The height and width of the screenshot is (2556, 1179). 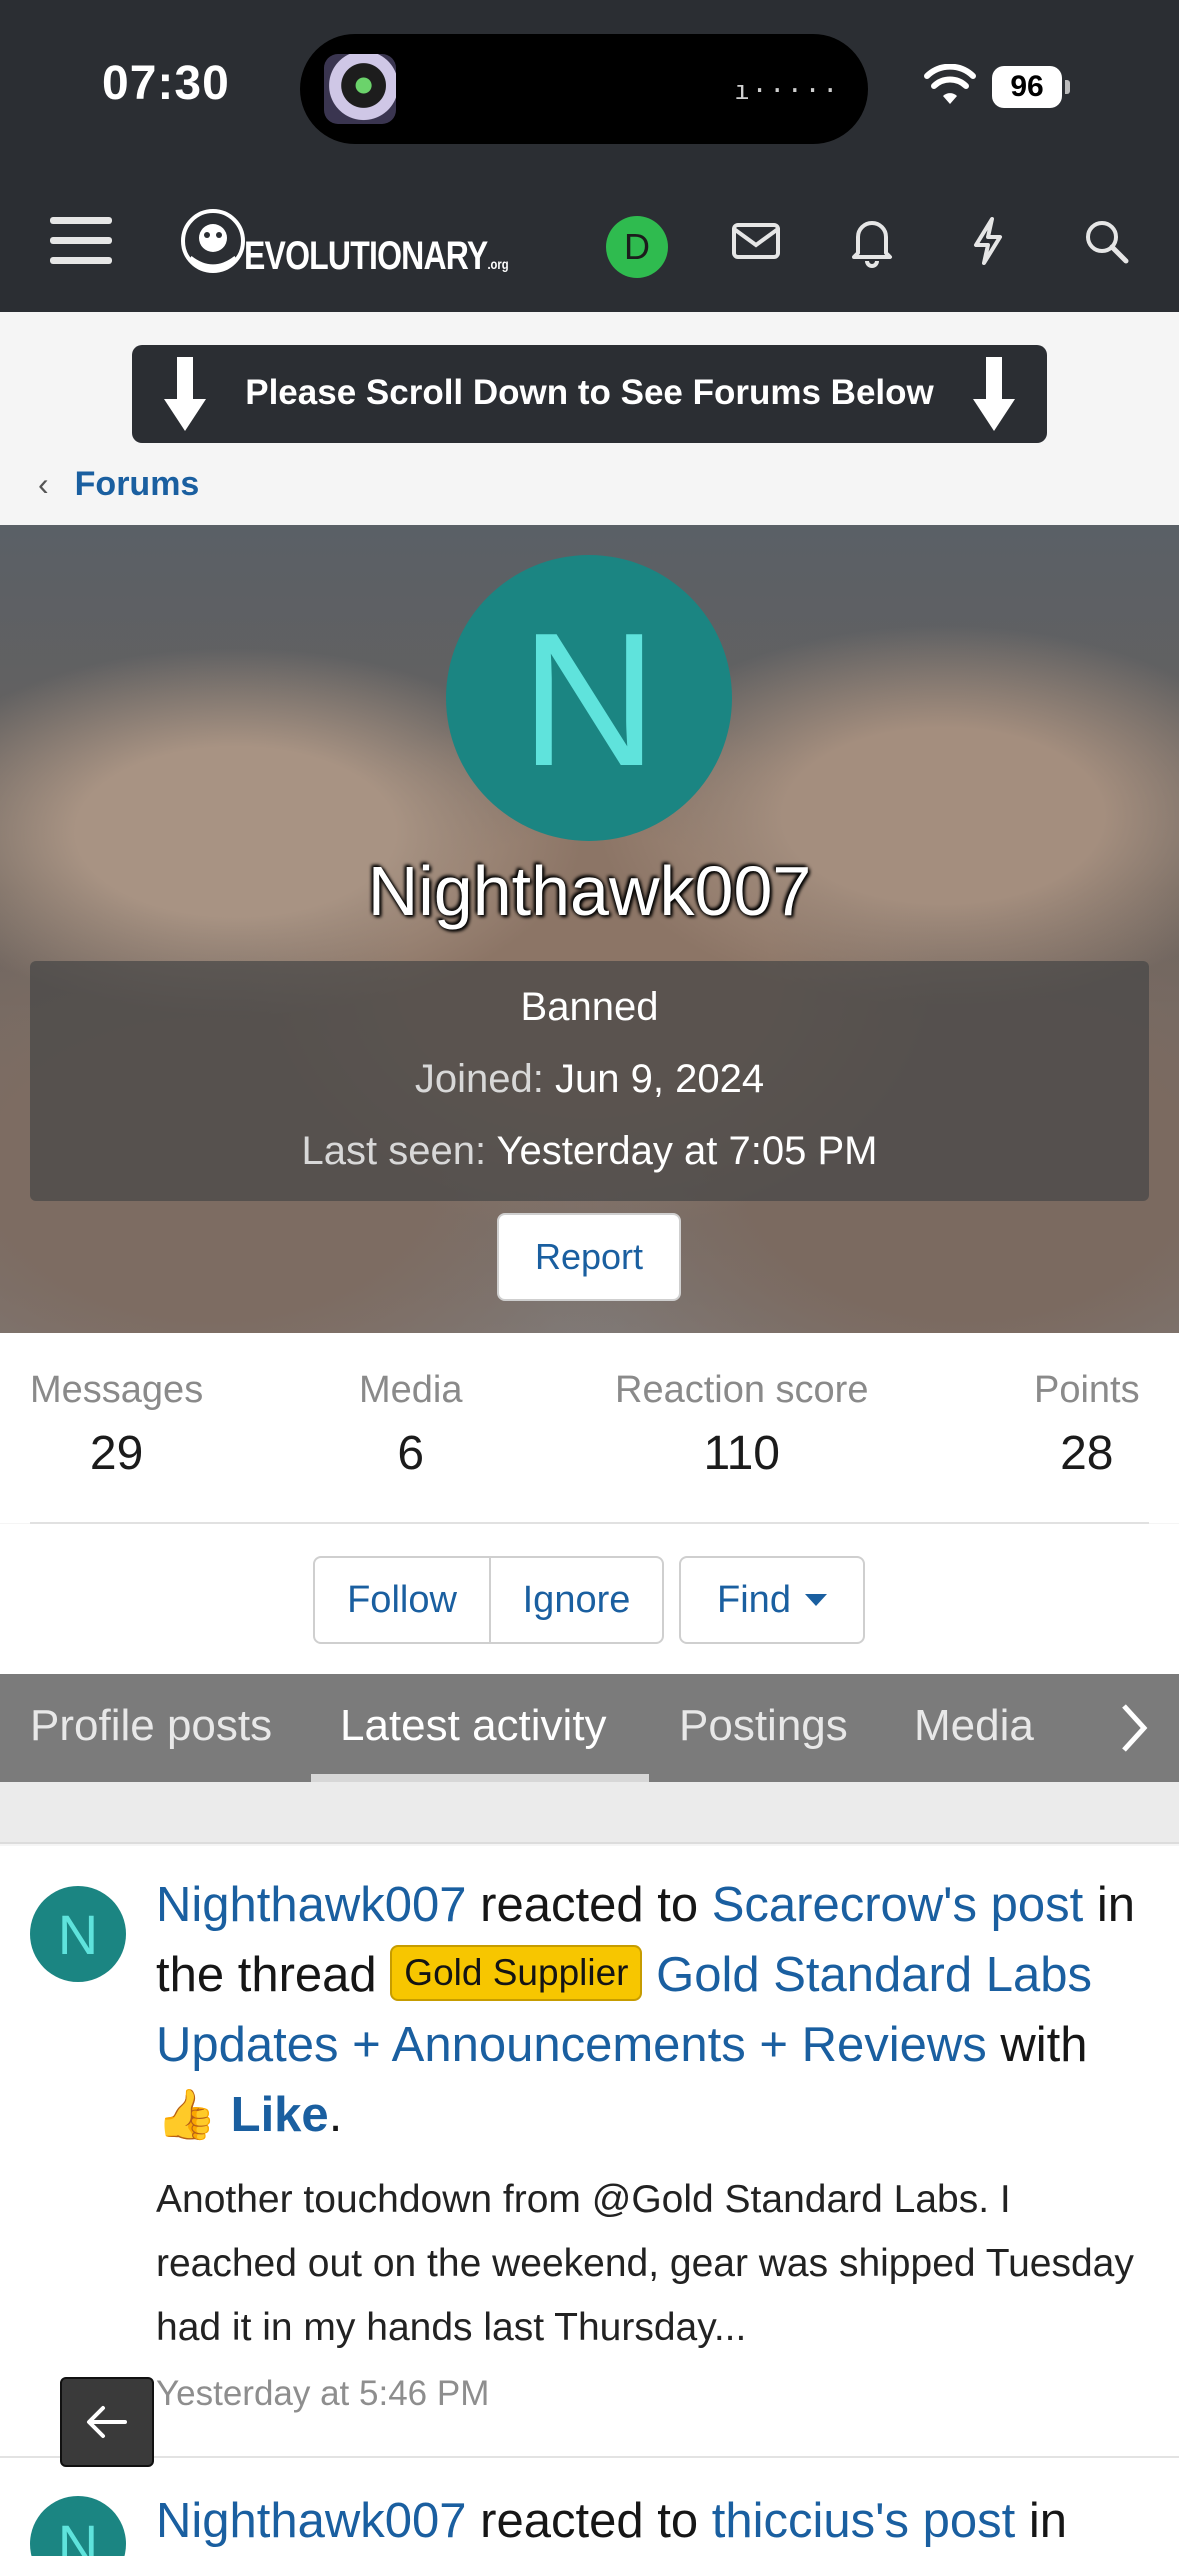 What do you see at coordinates (280, 2115) in the screenshot?
I see `reaction-label: Like` at bounding box center [280, 2115].